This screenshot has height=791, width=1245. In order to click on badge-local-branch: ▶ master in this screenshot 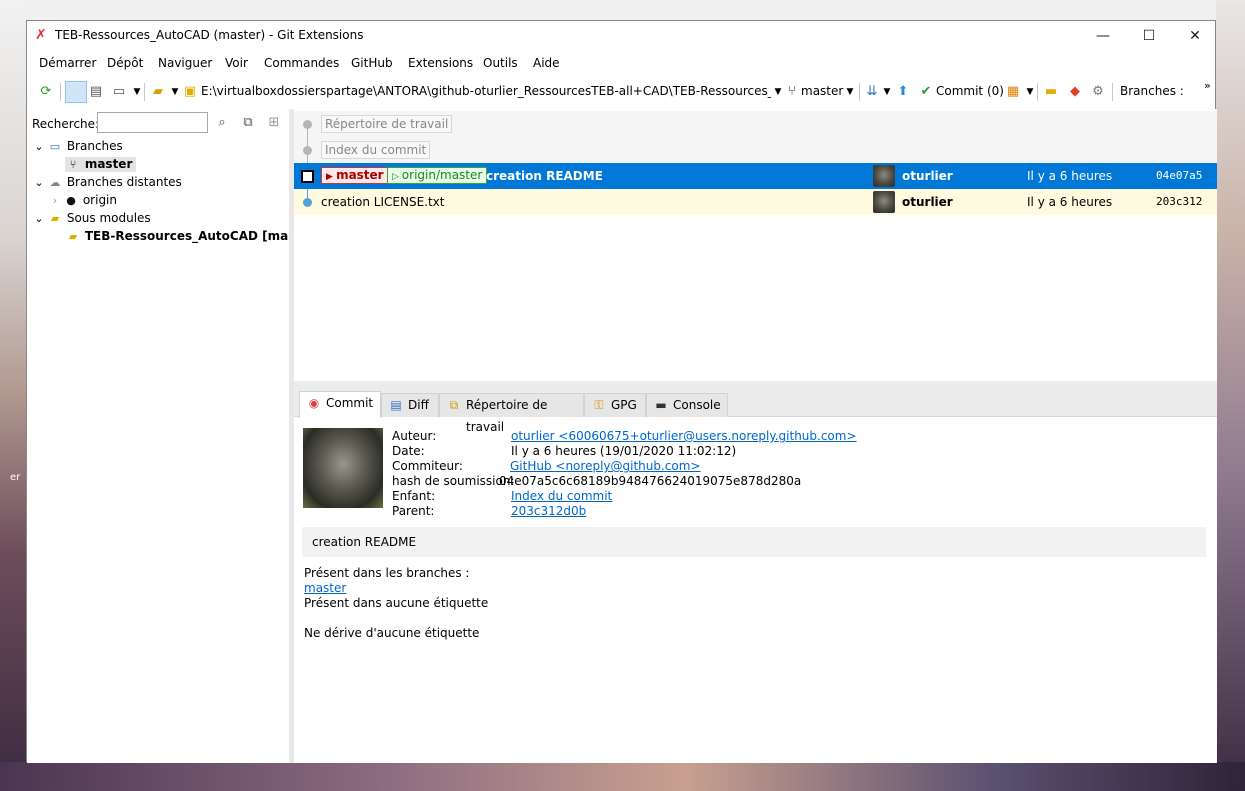, I will do `click(355, 175)`.